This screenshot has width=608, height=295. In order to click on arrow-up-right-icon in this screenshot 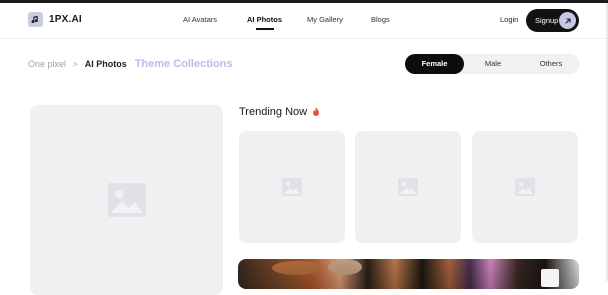, I will do `click(567, 20)`.